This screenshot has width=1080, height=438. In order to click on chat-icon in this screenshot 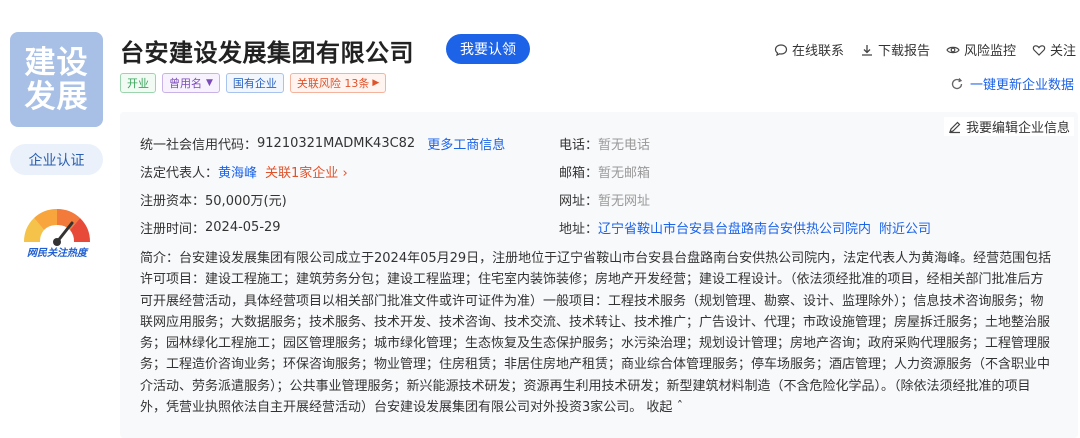, I will do `click(781, 49)`.